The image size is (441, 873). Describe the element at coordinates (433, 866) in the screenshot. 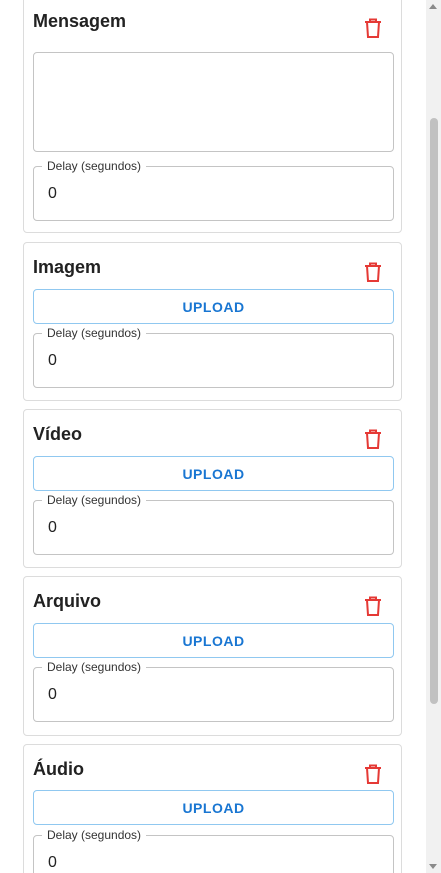

I see `scroll-down-arrow-icon` at that location.